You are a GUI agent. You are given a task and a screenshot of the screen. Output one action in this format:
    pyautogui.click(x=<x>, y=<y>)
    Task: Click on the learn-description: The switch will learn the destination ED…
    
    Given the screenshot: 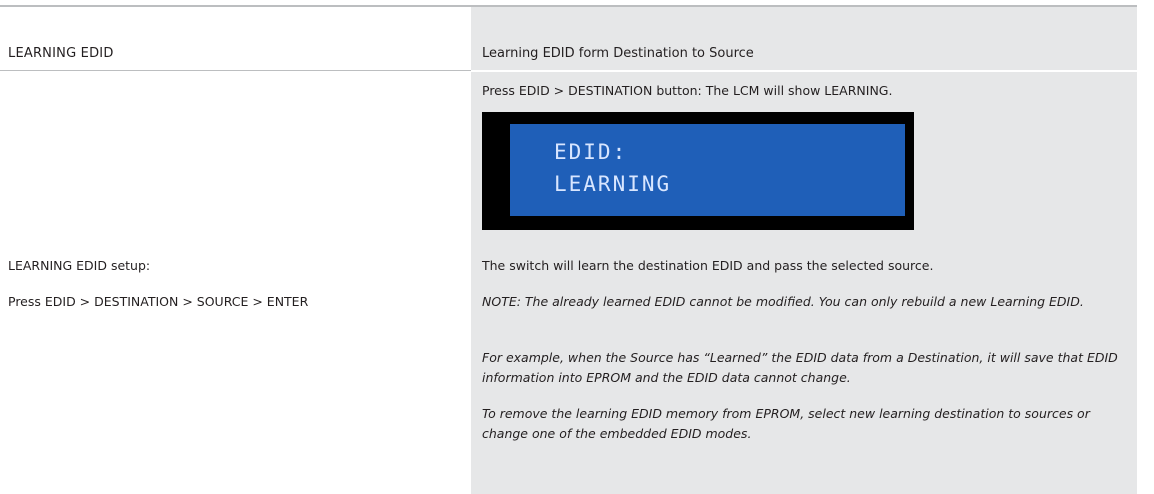 What is the action you would take?
    pyautogui.click(x=708, y=265)
    